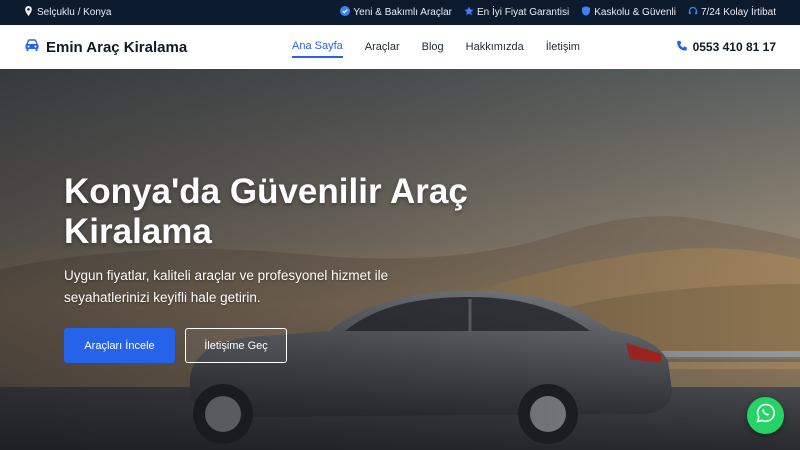 The width and height of the screenshot is (800, 450). What do you see at coordinates (469, 12) in the screenshot?
I see `star-icon` at bounding box center [469, 12].